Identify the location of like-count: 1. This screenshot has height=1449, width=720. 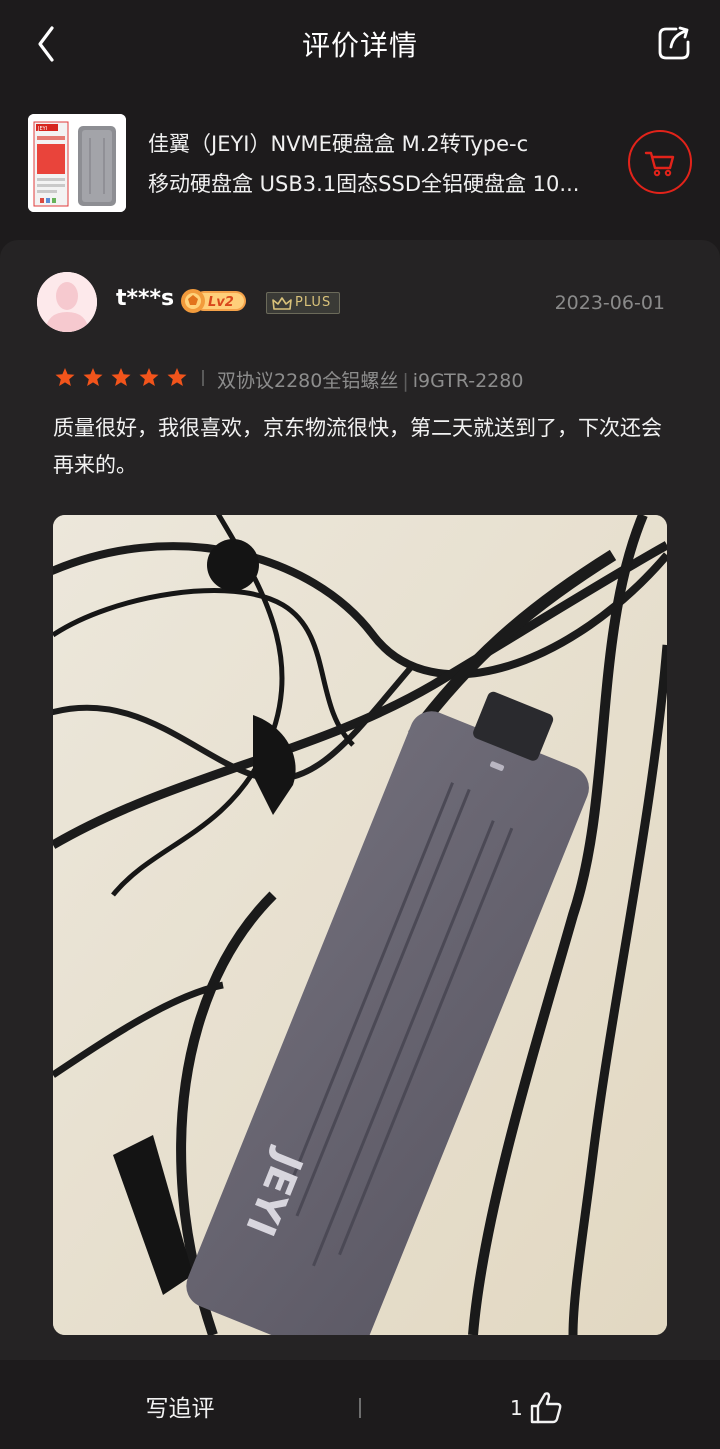
(516, 1408).